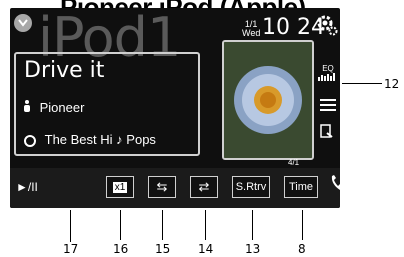  I want to click on flower-artwork-image, so click(268, 100).